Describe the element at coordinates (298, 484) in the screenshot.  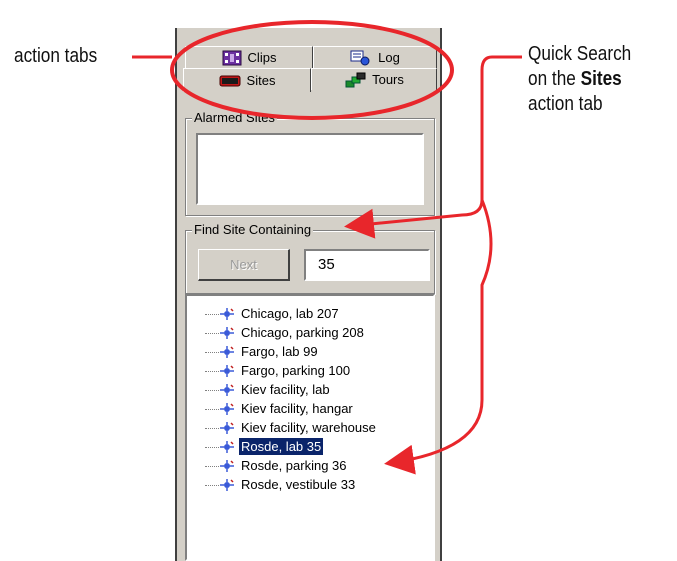
I see `site-tree-item-label: Rosde, vestibule 33` at that location.